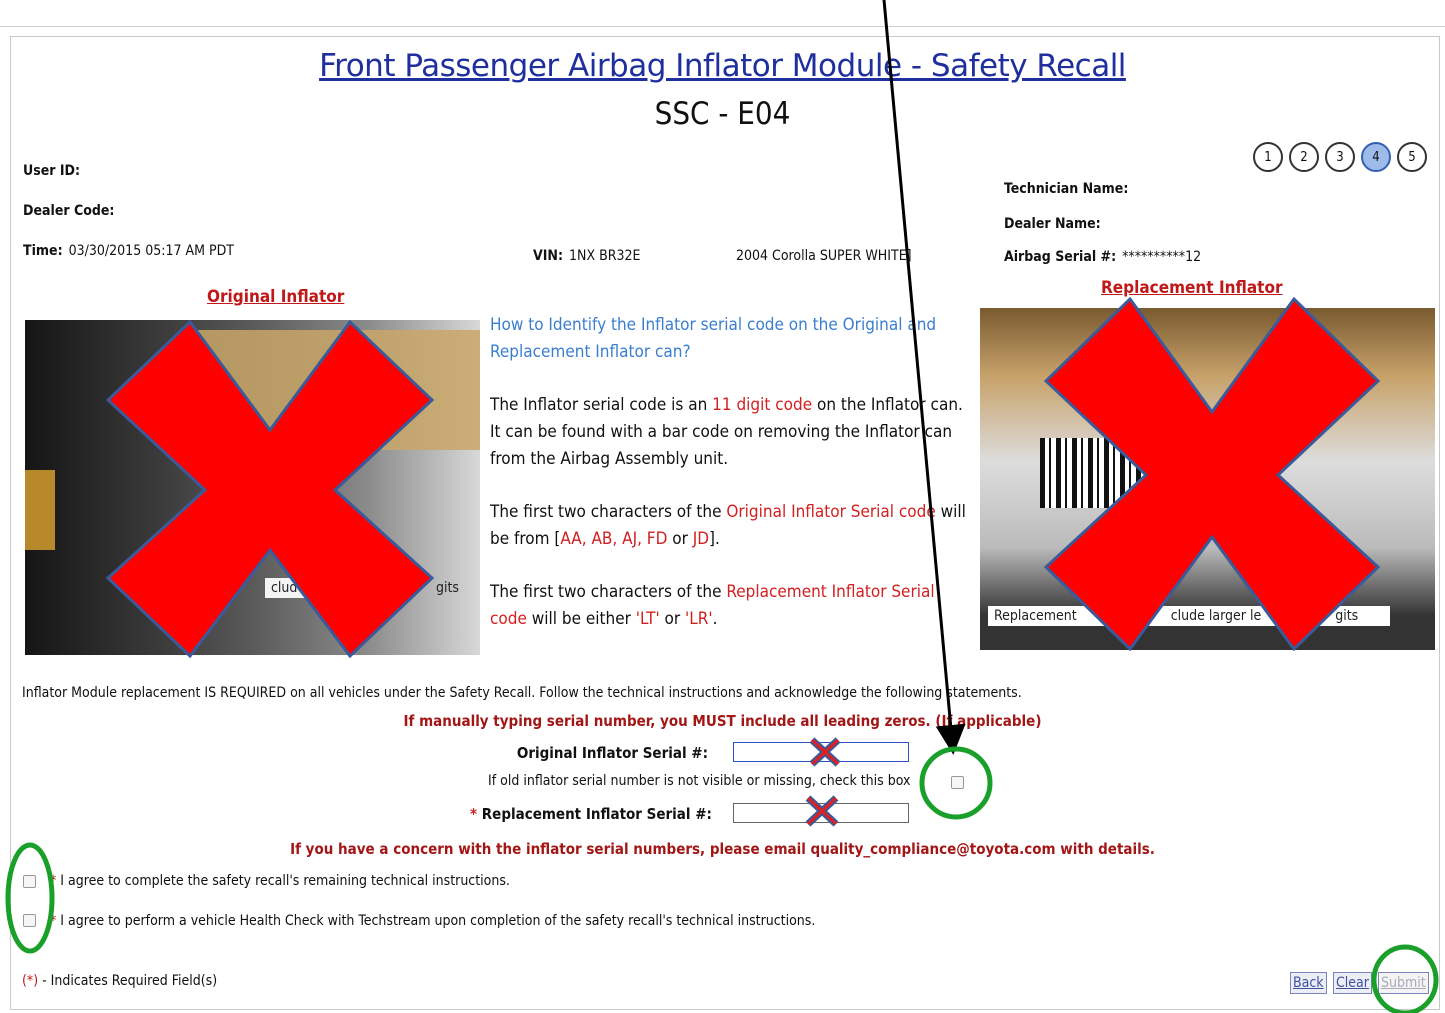 This screenshot has height=1013, width=1445. What do you see at coordinates (447, 588) in the screenshot?
I see `original-photo-caption-right: gits` at bounding box center [447, 588].